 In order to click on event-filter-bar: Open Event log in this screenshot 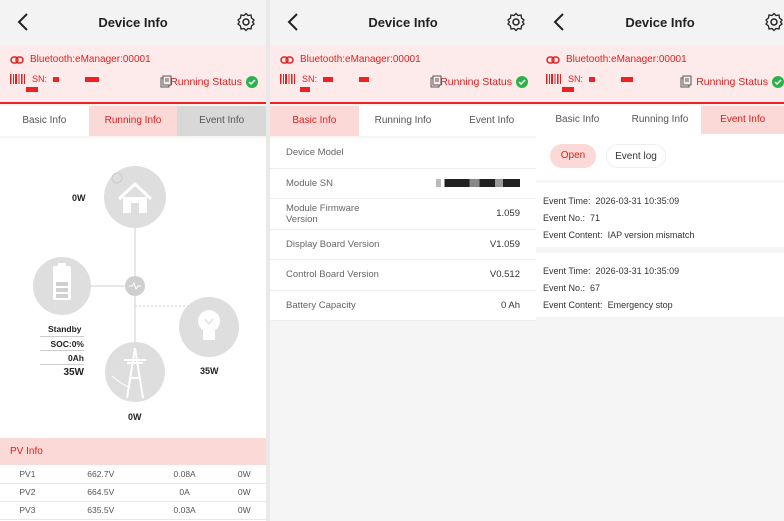, I will do `click(660, 157)`.